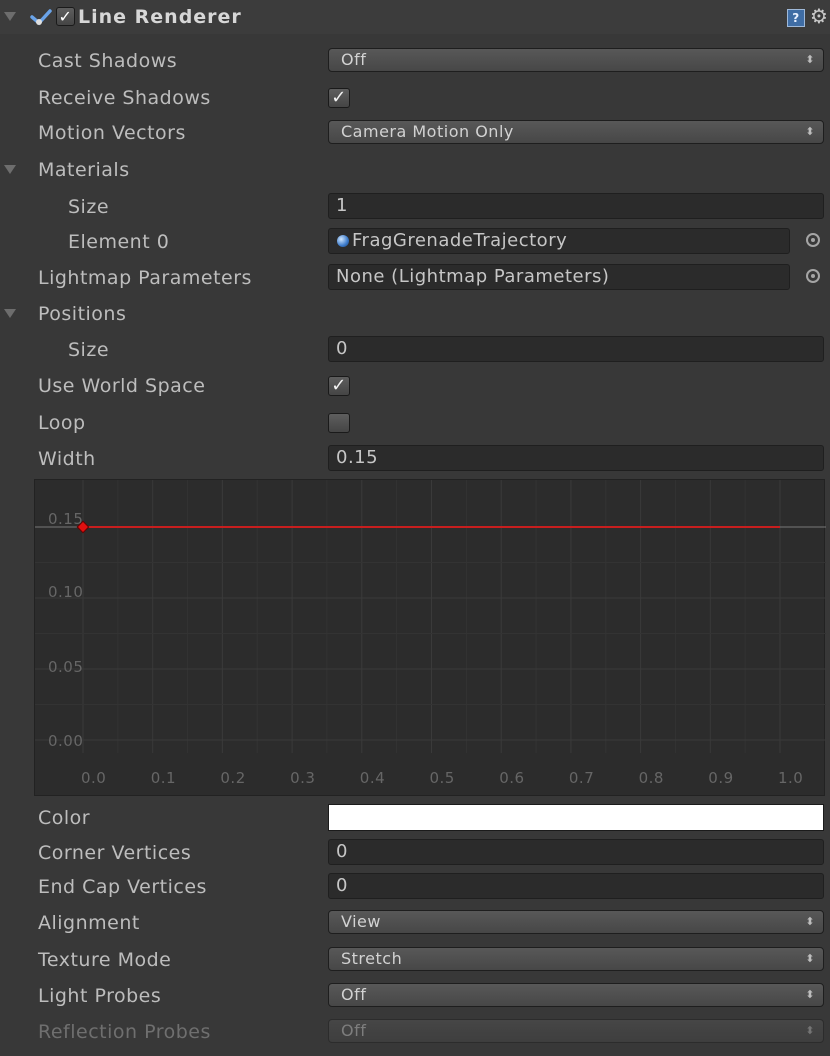 This screenshot has height=1056, width=830. What do you see at coordinates (17, 17) in the screenshot?
I see `collapse-arrow-icon` at bounding box center [17, 17].